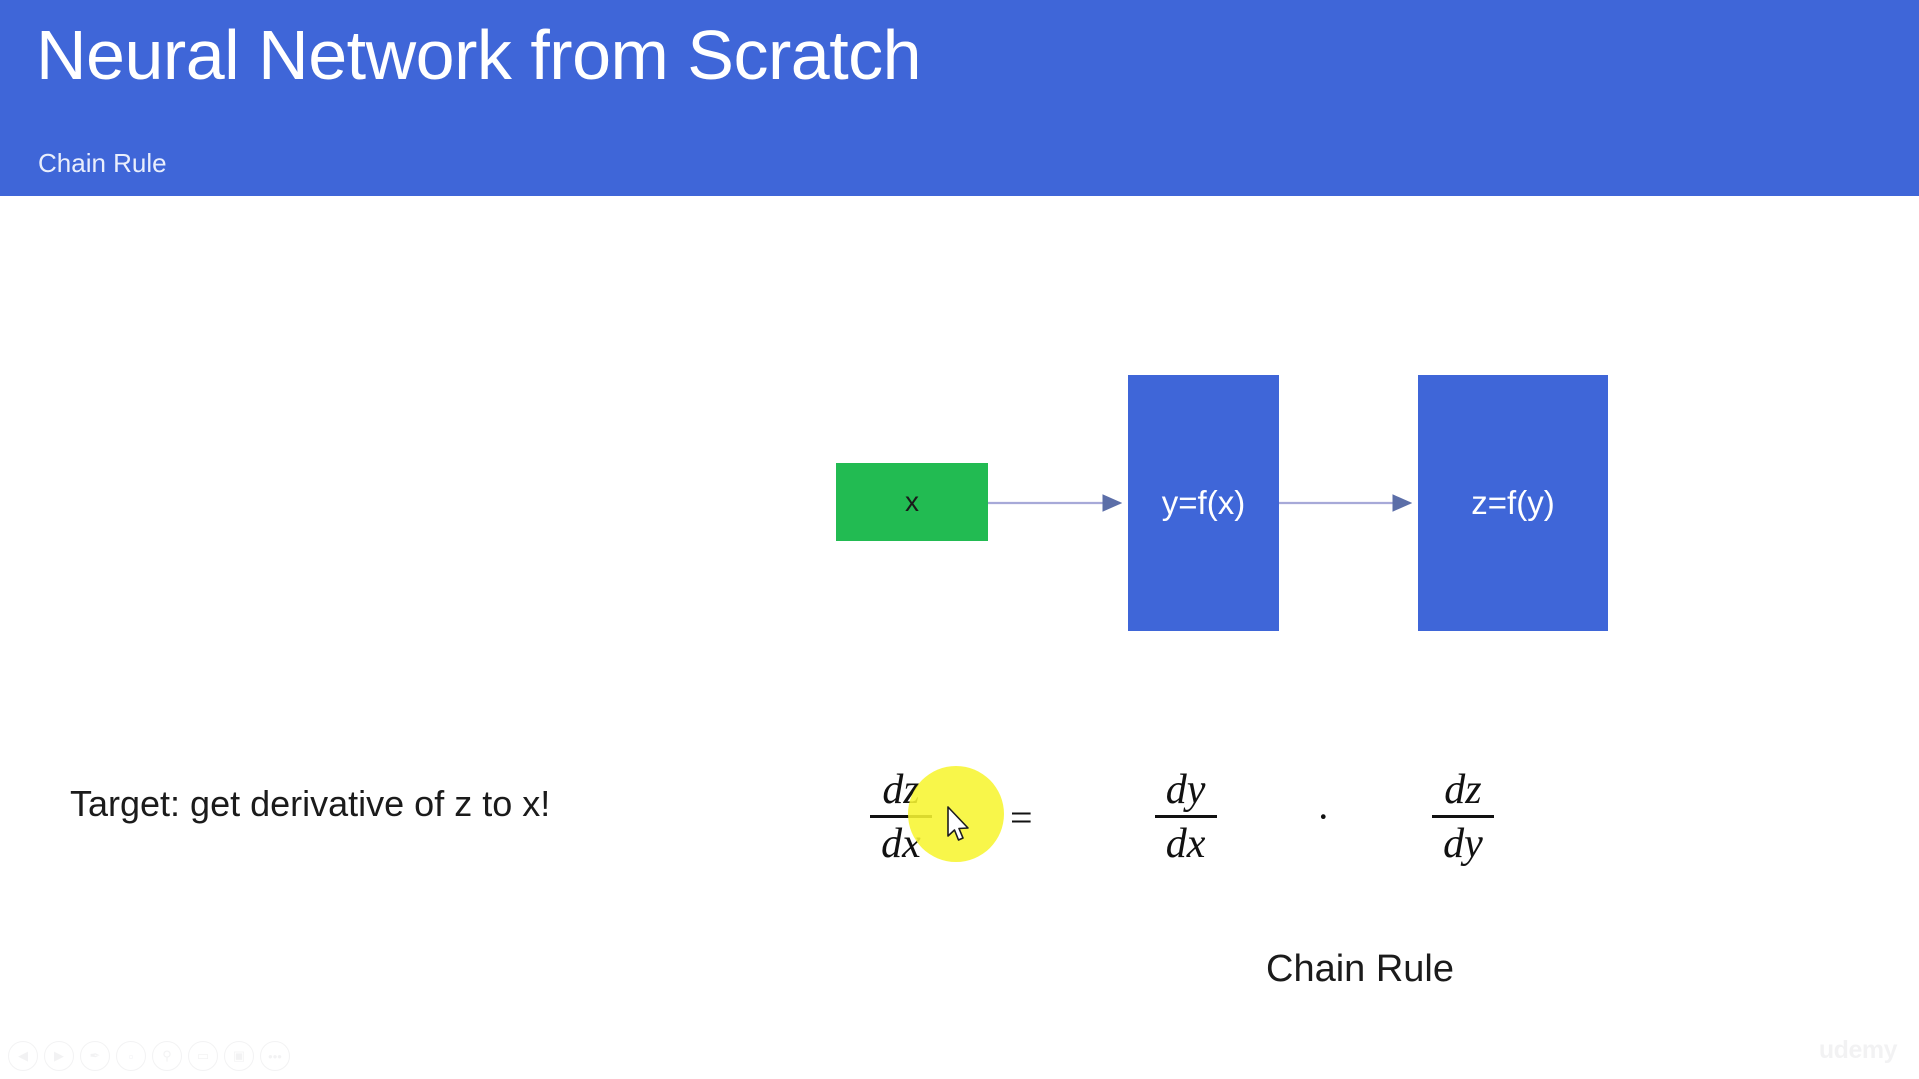  What do you see at coordinates (1463, 790) in the screenshot?
I see `fraction-numerator: dz` at bounding box center [1463, 790].